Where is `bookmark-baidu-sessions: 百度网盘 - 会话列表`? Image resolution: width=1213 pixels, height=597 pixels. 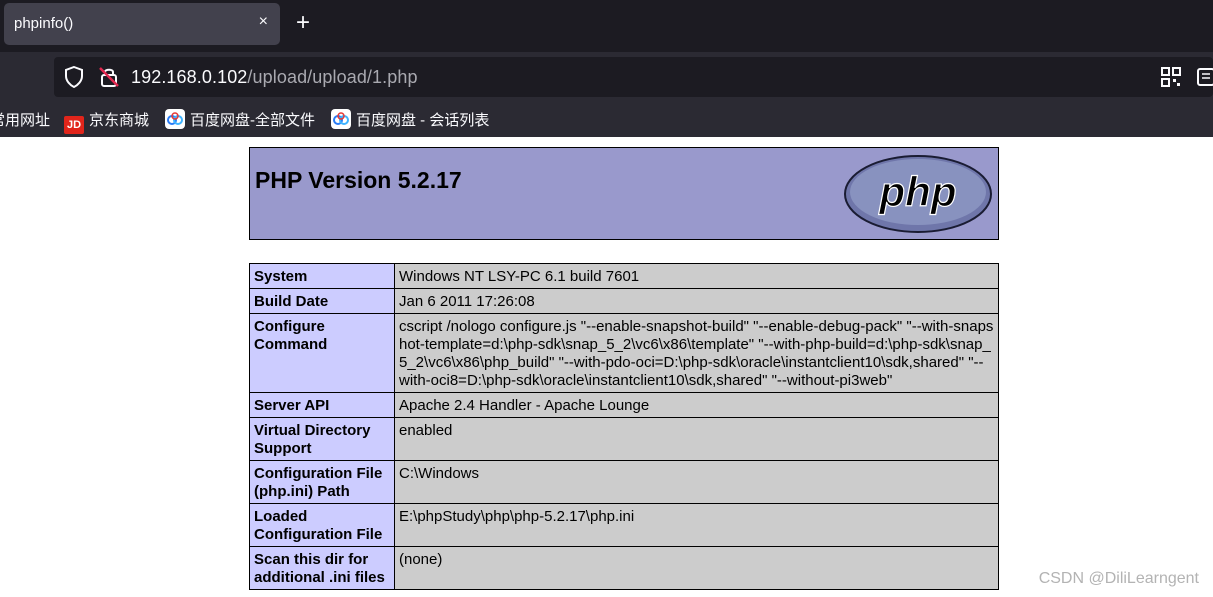 bookmark-baidu-sessions: 百度网盘 - 会话列表 is located at coordinates (410, 119).